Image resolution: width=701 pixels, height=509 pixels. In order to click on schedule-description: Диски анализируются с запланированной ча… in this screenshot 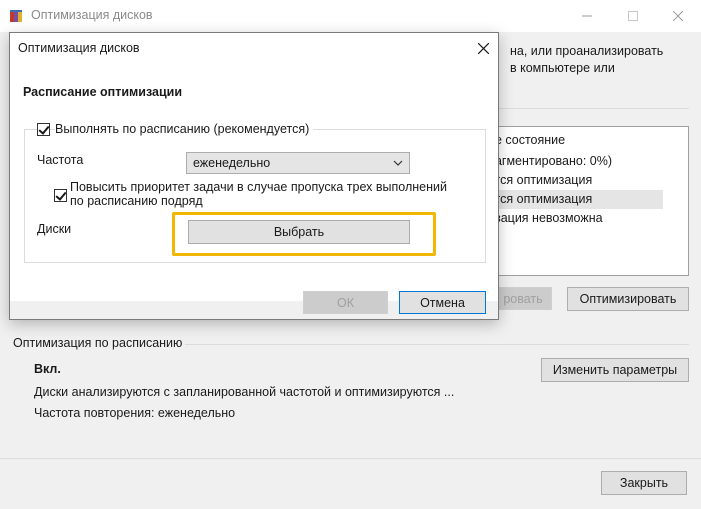, I will do `click(244, 392)`.